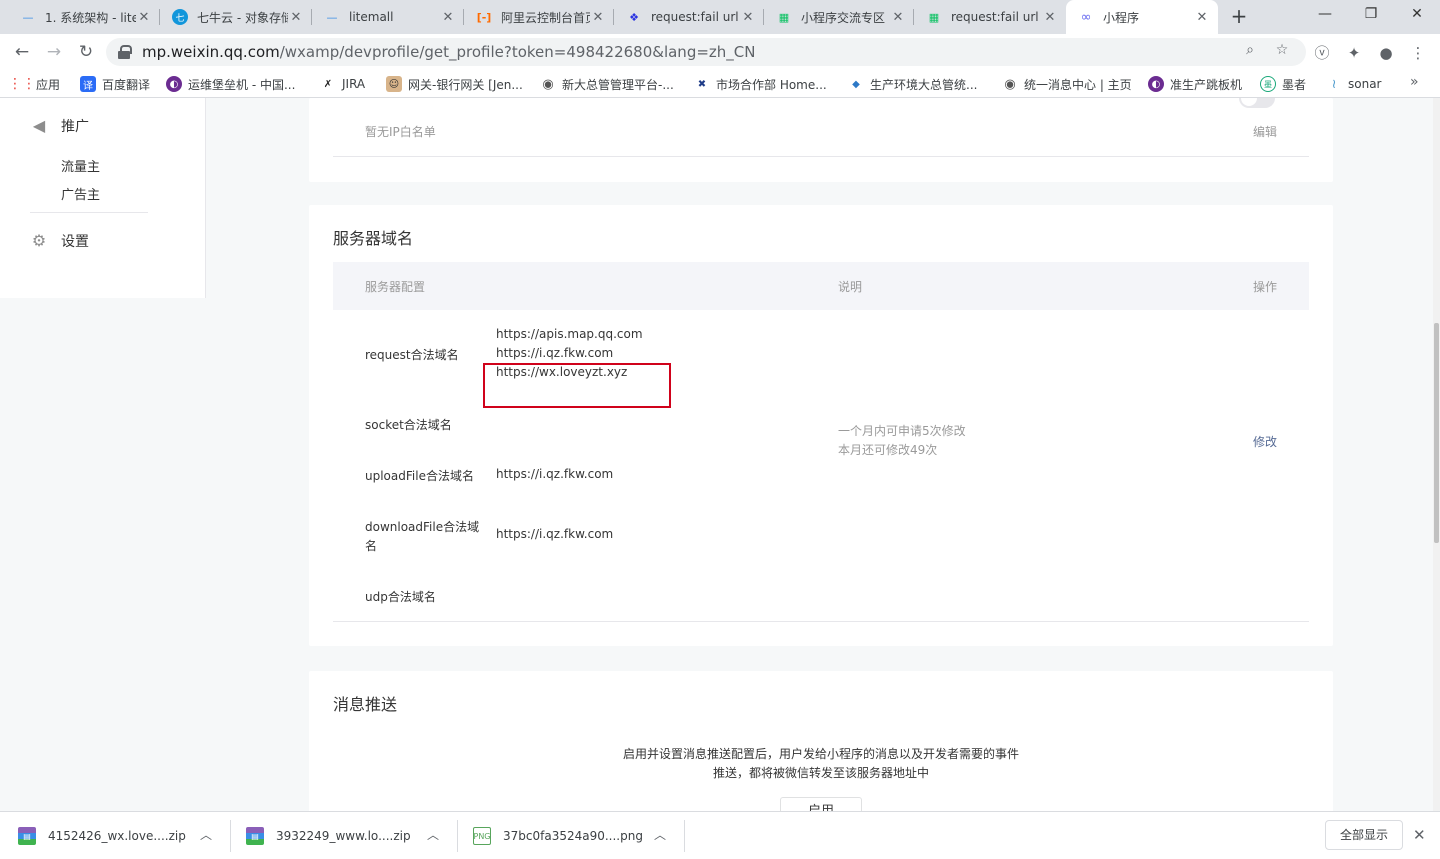 Image resolution: width=1440 pixels, height=859 pixels. Describe the element at coordinates (80, 165) in the screenshot. I see `sidebar-item-traffic-owner: 流量主` at that location.